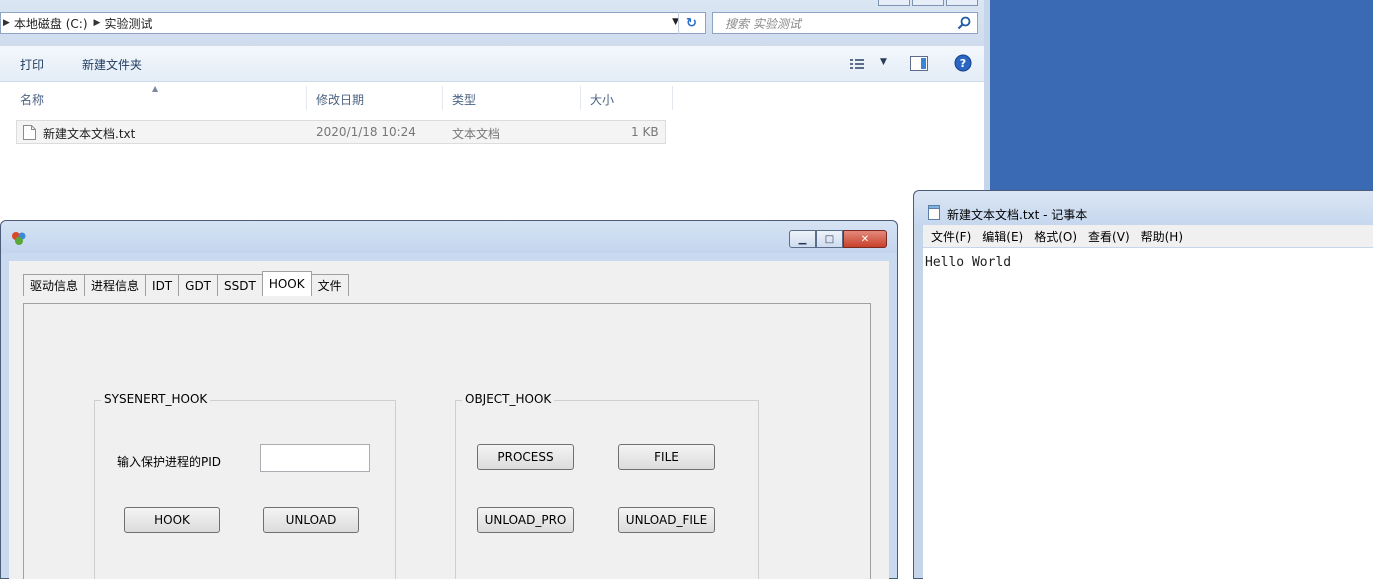 The image size is (1373, 579). I want to click on sysenter-hook-group: SYSENERT_HOOK 输入保护进程的PID HOOK UNLOAD, so click(245, 485).